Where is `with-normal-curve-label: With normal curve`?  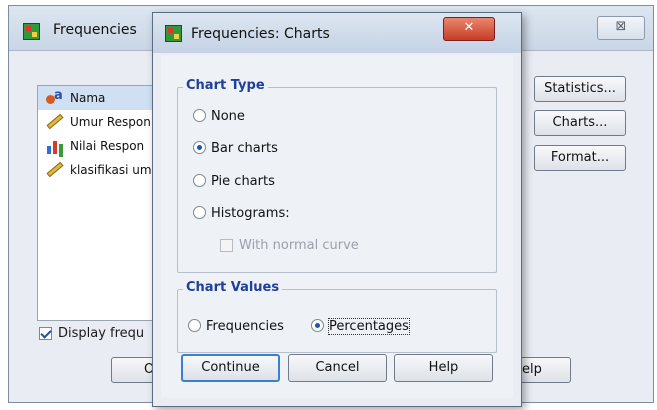
with-normal-curve-label: With normal curve is located at coordinates (299, 245).